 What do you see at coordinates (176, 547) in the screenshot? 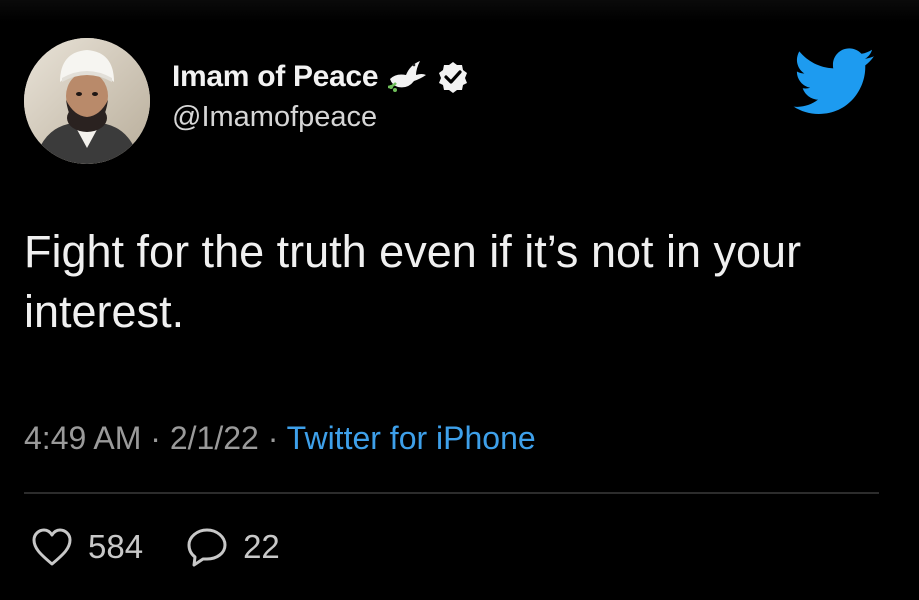
I see `tweet-stats: 584 22` at bounding box center [176, 547].